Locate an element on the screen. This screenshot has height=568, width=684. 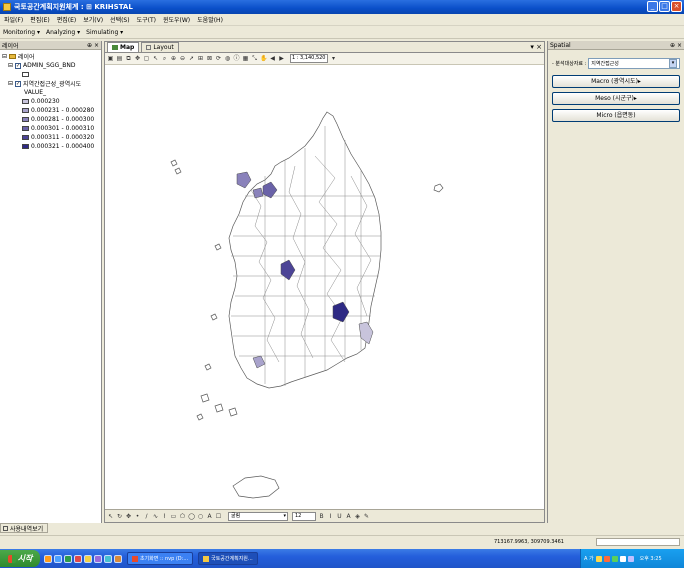
refresh-icon: ⟳ is located at coordinates (218, 58).